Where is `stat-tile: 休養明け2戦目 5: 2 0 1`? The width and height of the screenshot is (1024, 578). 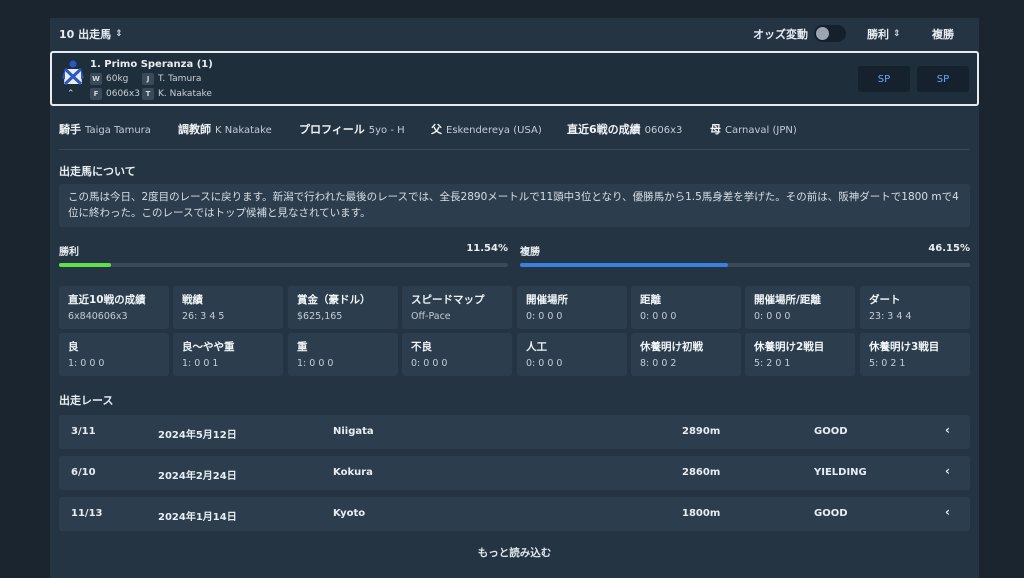
stat-tile: 休養明け2戦目 5: 2 0 1 is located at coordinates (800, 354).